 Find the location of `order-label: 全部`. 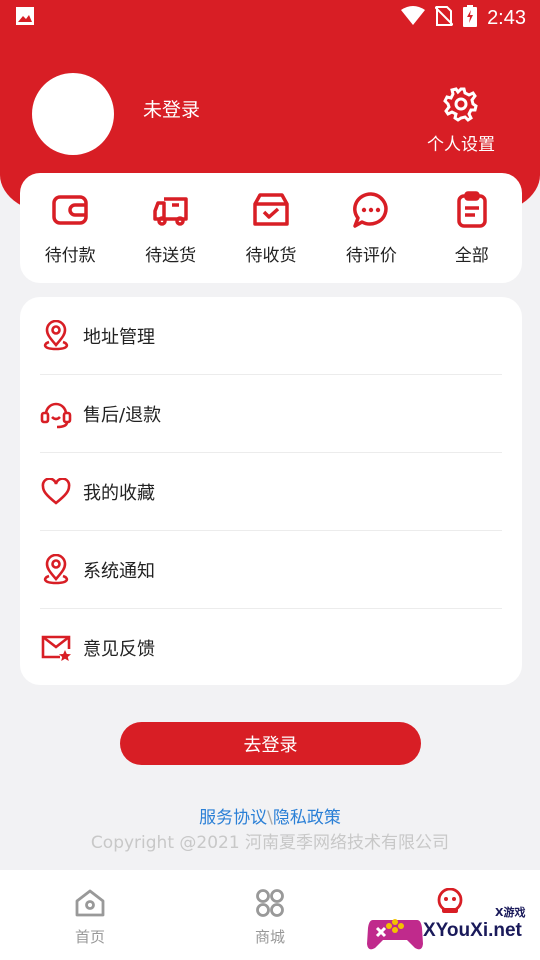

order-label: 全部 is located at coordinates (471, 255).